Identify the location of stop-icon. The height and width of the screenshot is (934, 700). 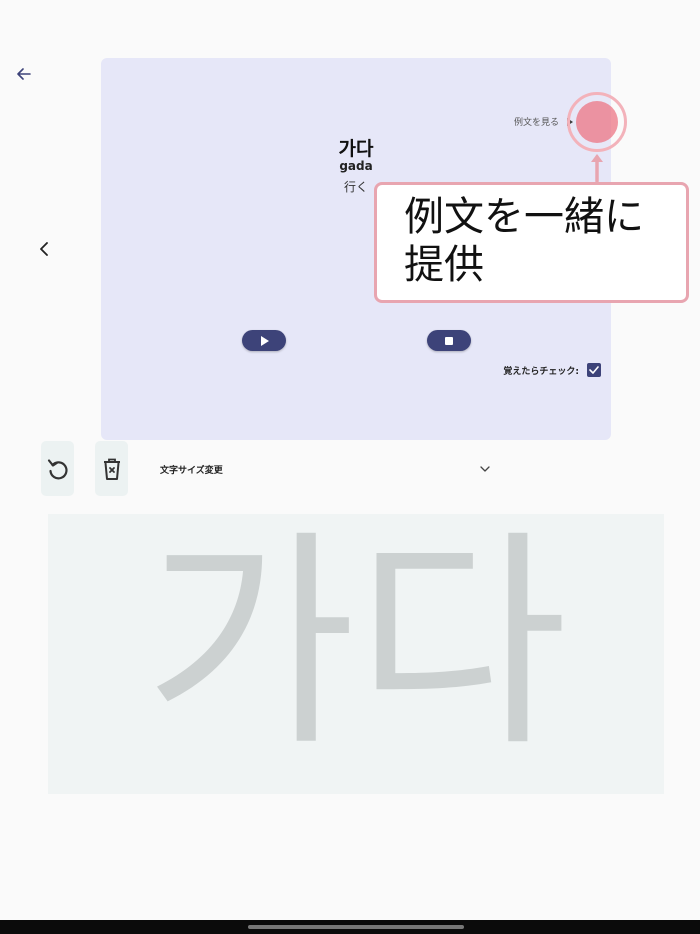
(449, 340).